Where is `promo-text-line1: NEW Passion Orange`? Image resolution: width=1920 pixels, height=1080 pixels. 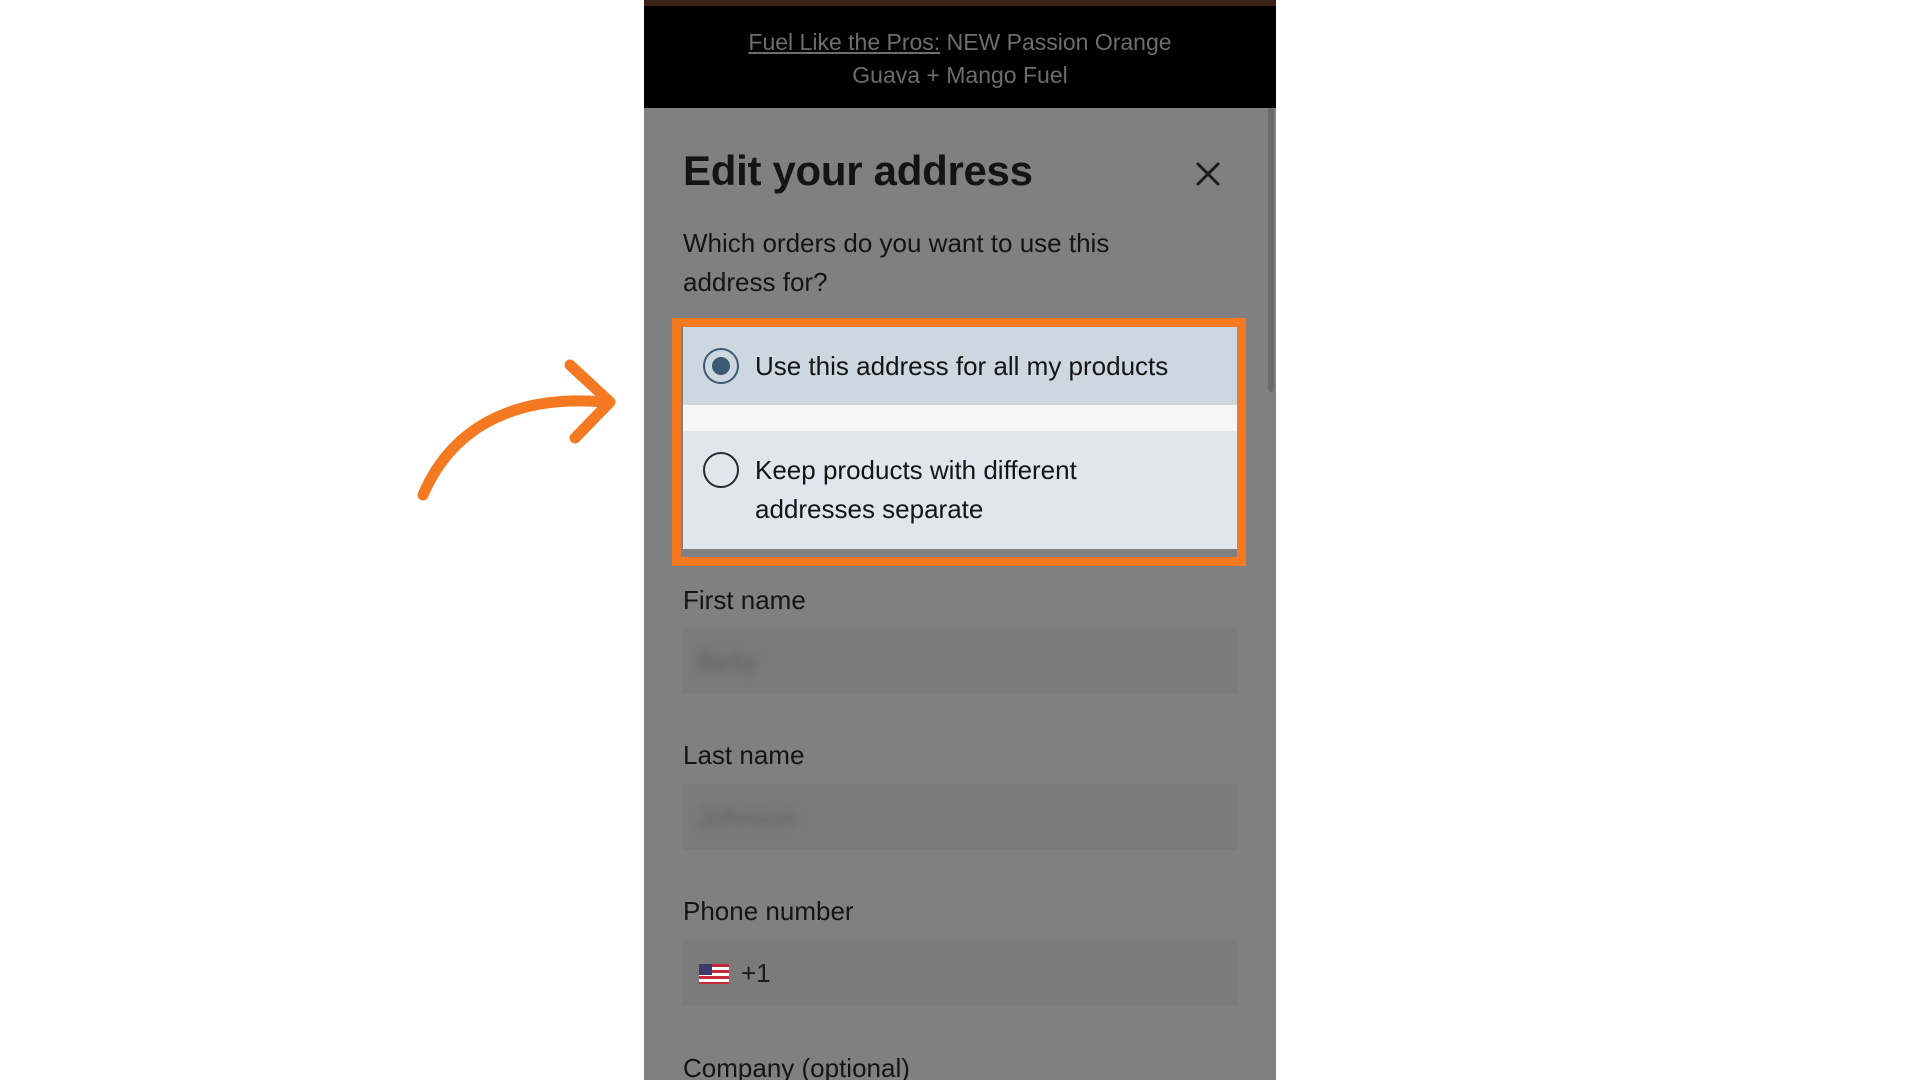
promo-text-line1: NEW Passion Orange is located at coordinates (1059, 42).